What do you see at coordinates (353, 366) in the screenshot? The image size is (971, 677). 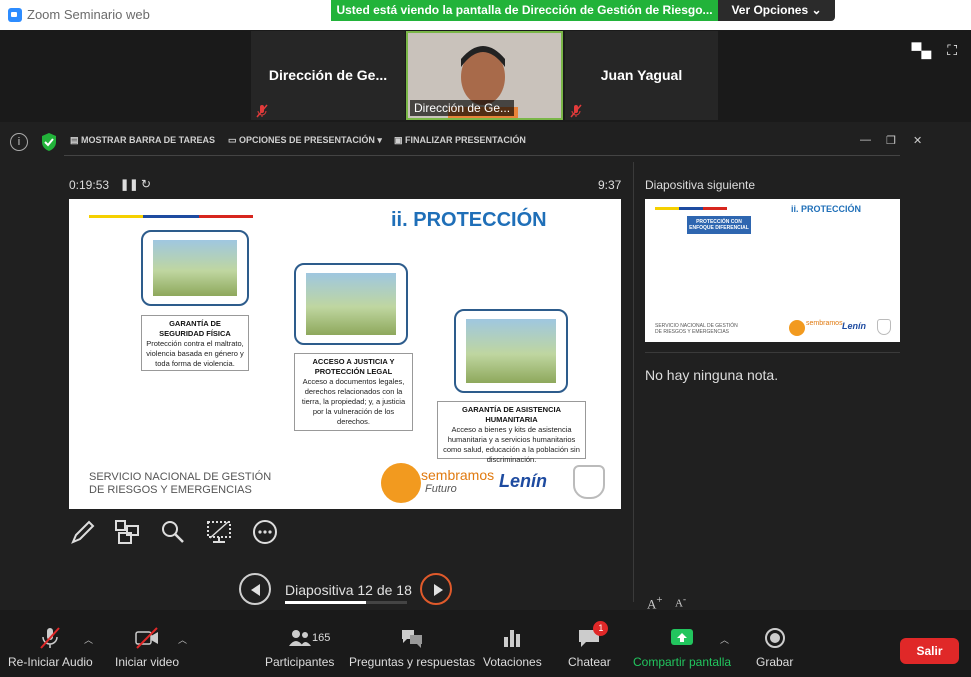 I see `card-heading: ACCESO A JUSTICIA Y PROTECCIÓN LEGAL` at bounding box center [353, 366].